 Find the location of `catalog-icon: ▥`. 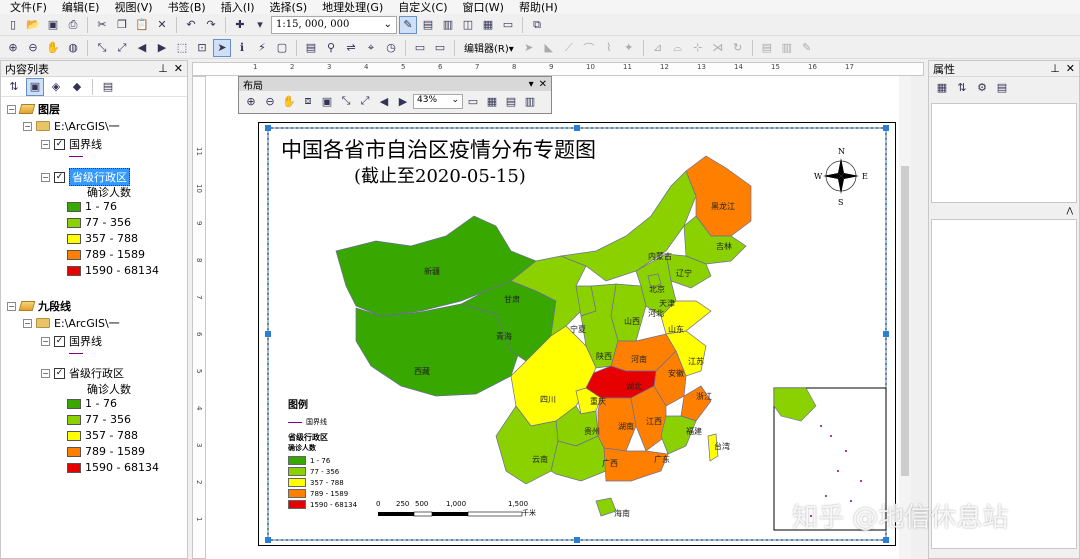

catalog-icon: ▥ is located at coordinates (448, 25).